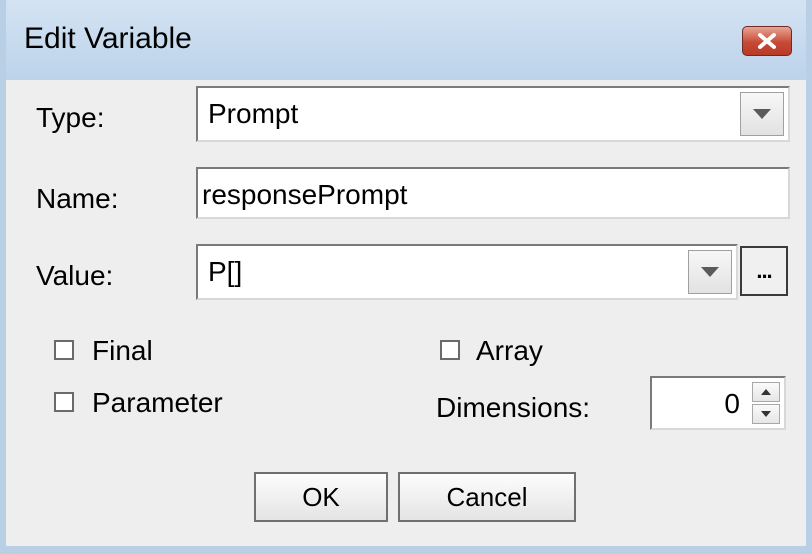 This screenshot has height=554, width=812. What do you see at coordinates (450, 350) in the screenshot?
I see `array-checkbox` at bounding box center [450, 350].